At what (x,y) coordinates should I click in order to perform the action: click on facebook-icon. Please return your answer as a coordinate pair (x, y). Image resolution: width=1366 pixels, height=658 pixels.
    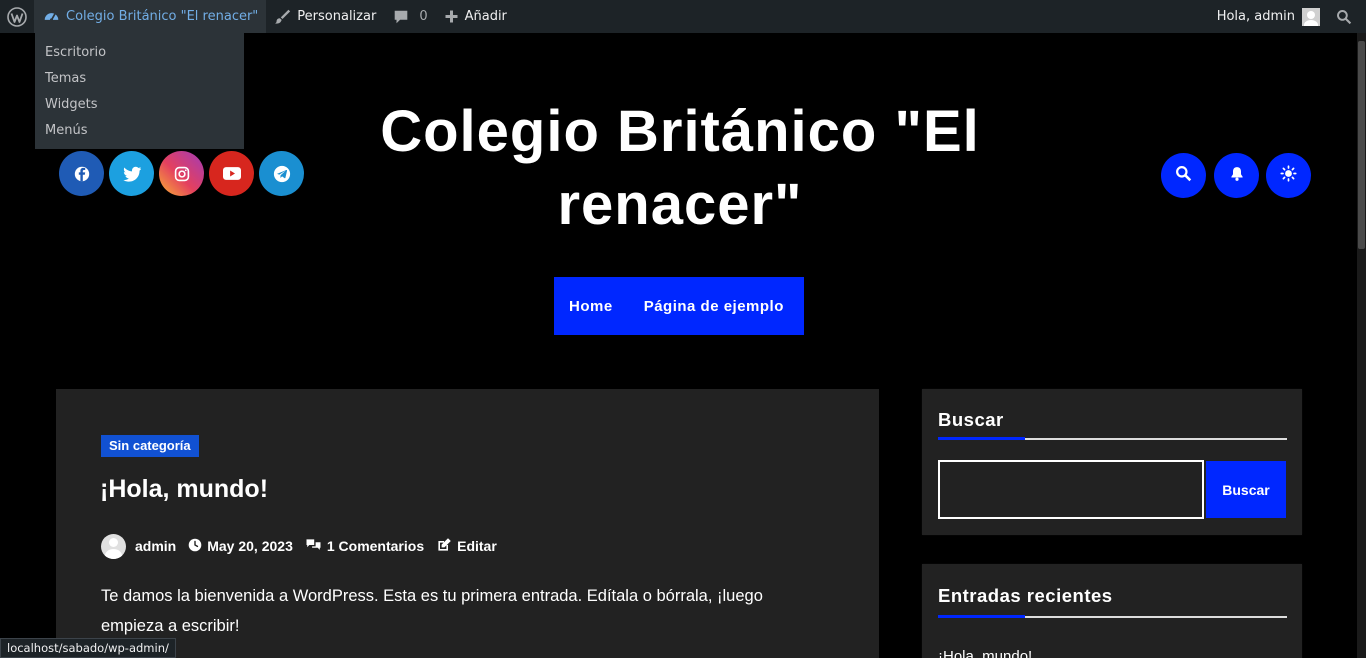
    Looking at the image, I should click on (82, 174).